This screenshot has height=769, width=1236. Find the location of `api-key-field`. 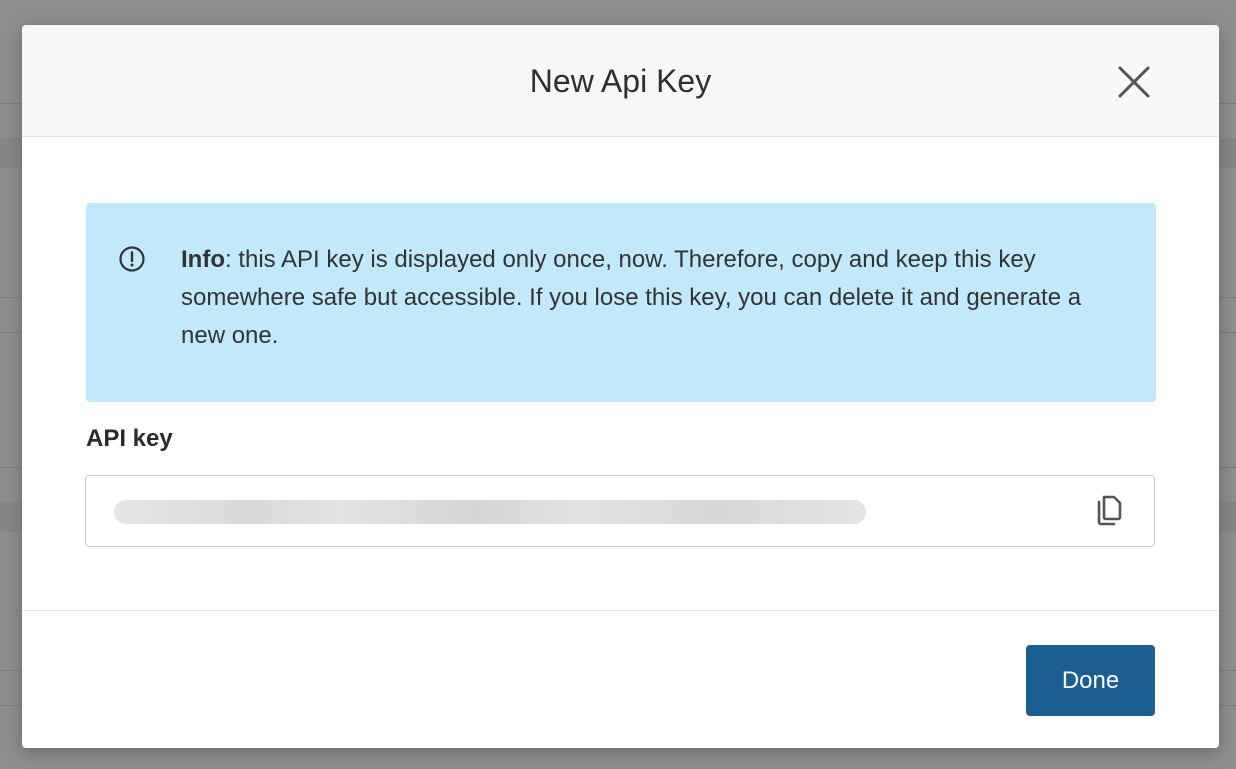

api-key-field is located at coordinates (620, 511).